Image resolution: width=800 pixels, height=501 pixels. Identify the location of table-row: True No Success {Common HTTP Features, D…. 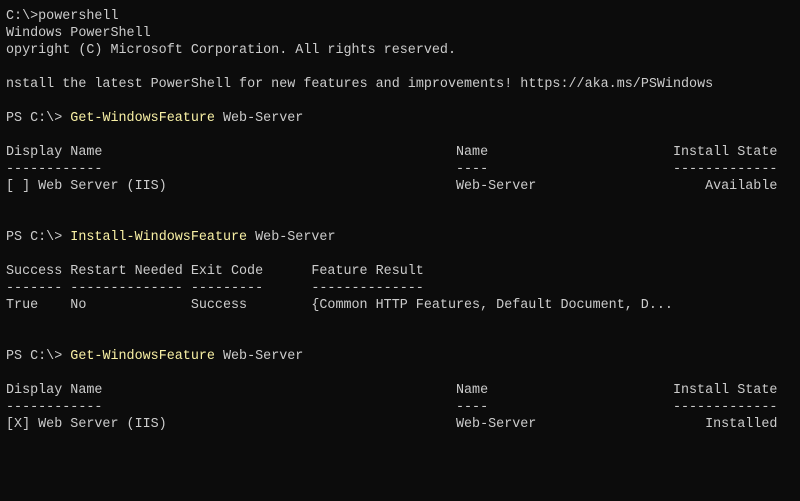
(403, 305).